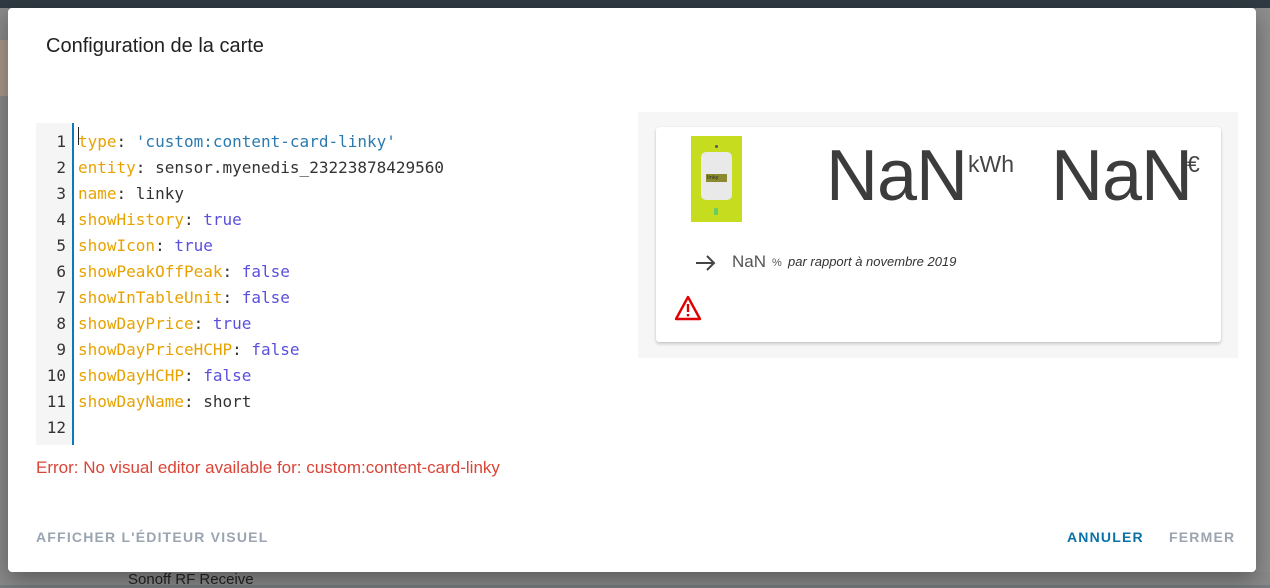 The width and height of the screenshot is (1270, 588). What do you see at coordinates (321, 272) in the screenshot?
I see `code-line: 6 showPeakOffPeak: false` at bounding box center [321, 272].